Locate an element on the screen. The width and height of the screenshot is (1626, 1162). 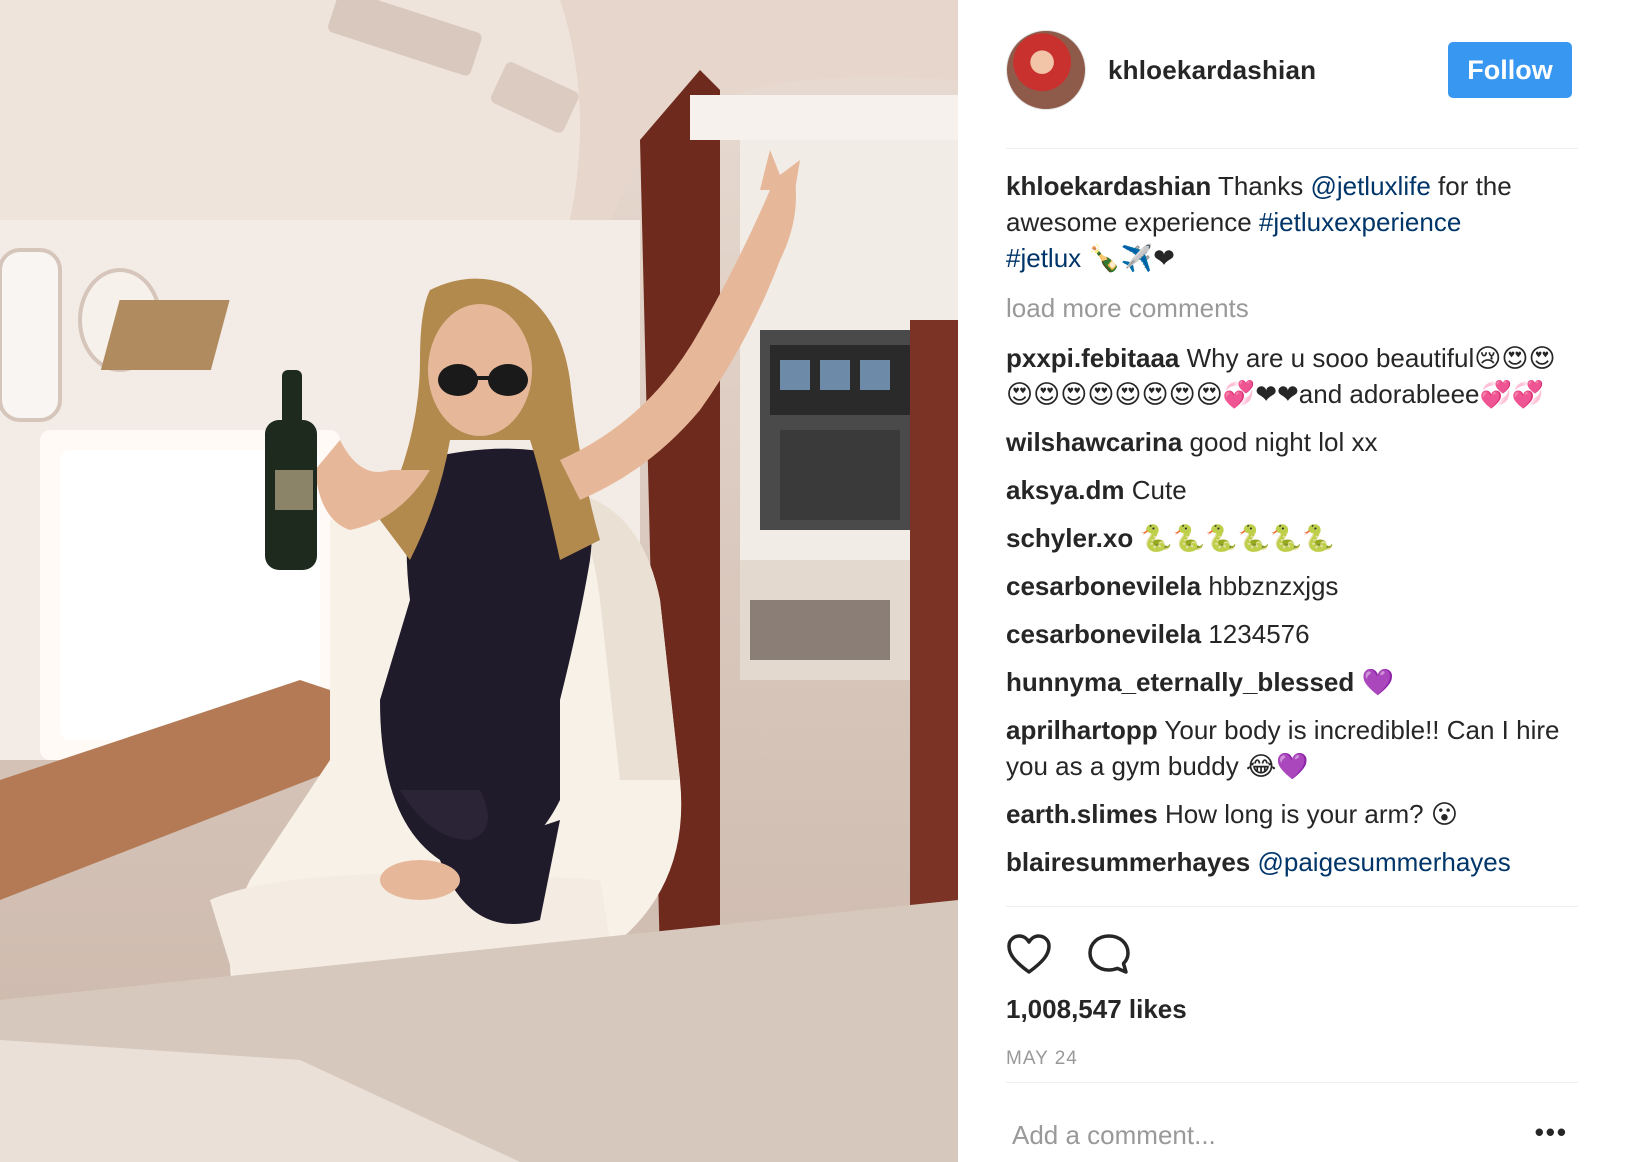
caption-mention: @jetluxlife is located at coordinates (1370, 186).